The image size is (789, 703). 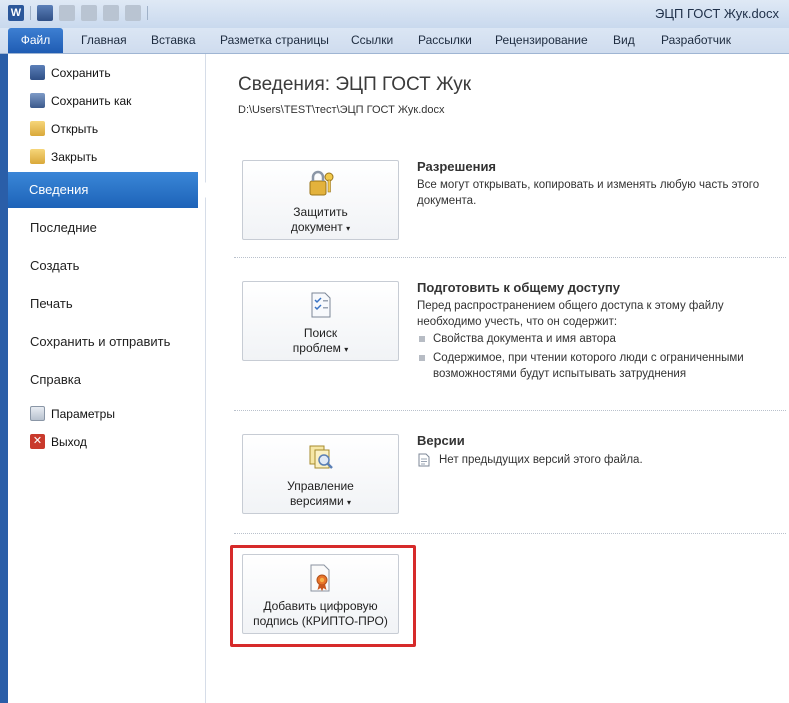 What do you see at coordinates (320, 486) in the screenshot?
I see `manage-versions-line1: Управление` at bounding box center [320, 486].